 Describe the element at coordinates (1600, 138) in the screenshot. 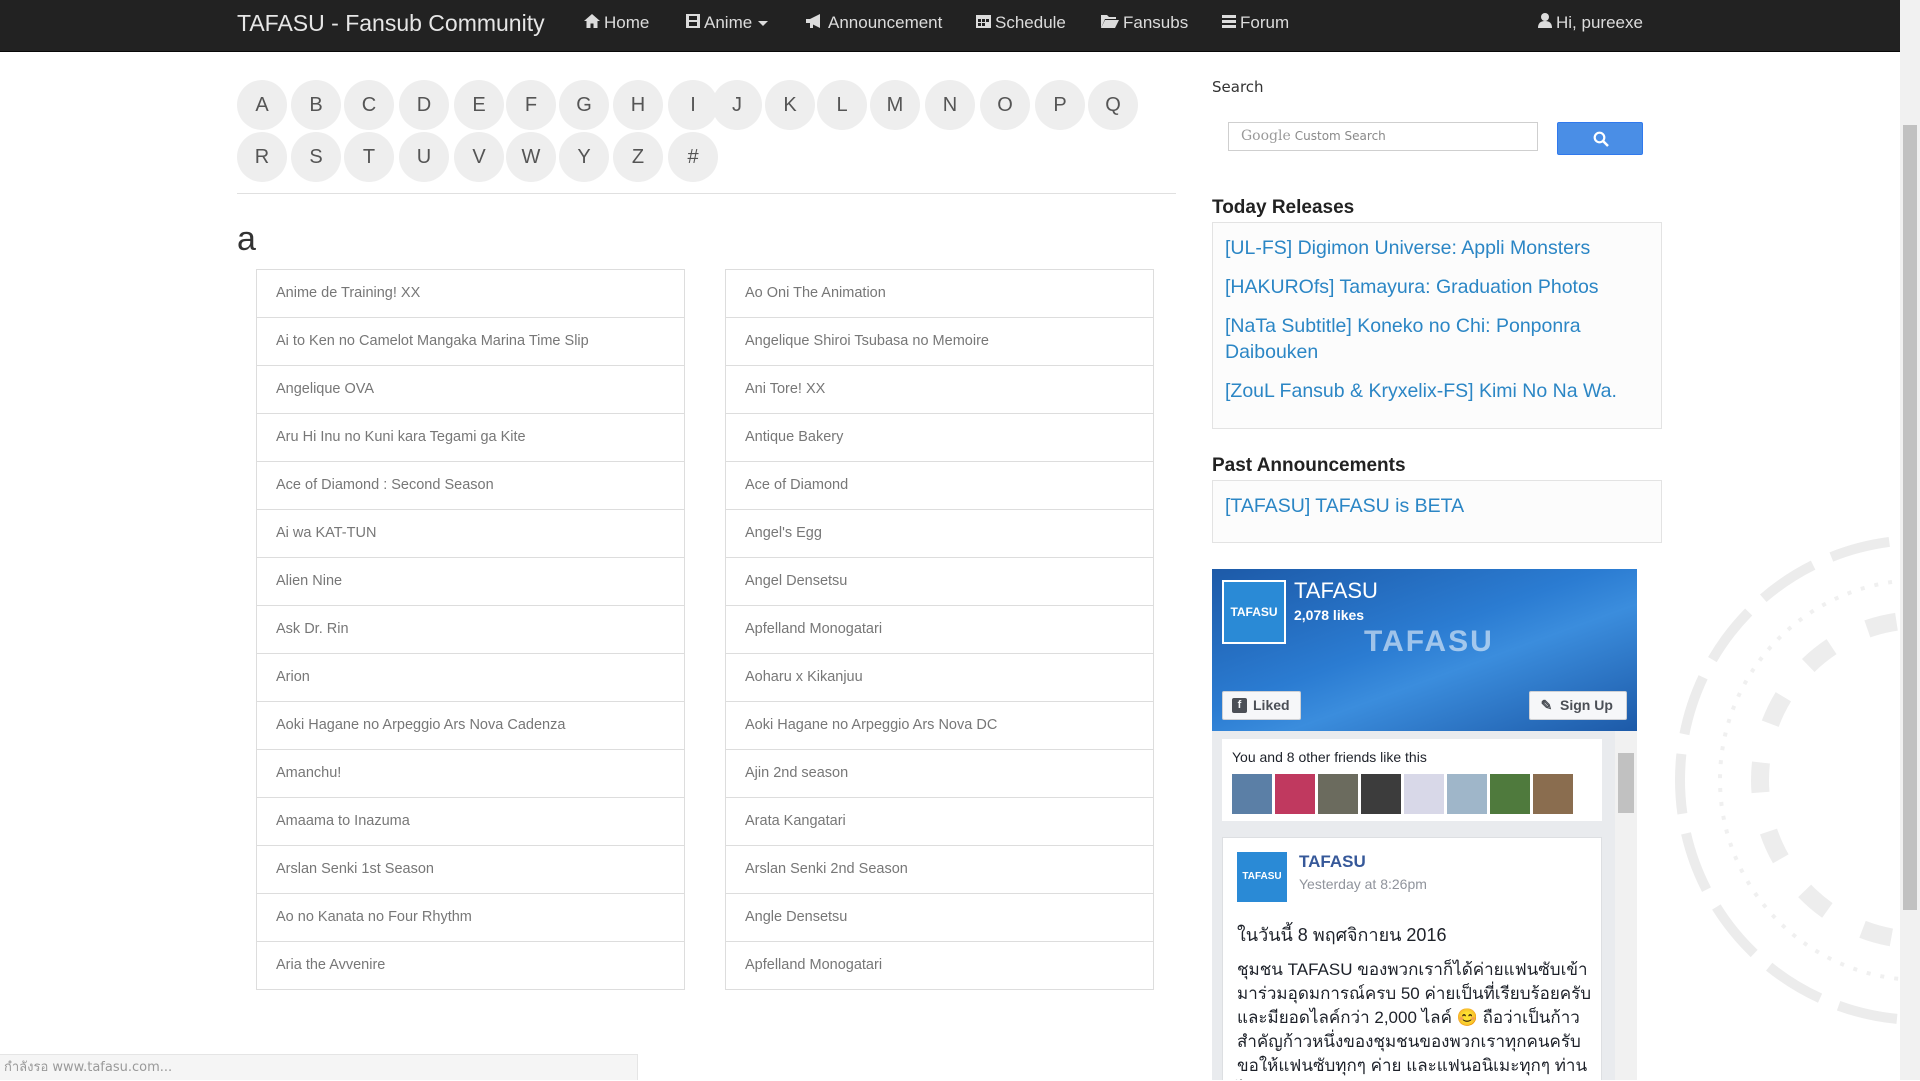

I see `search-button` at that location.